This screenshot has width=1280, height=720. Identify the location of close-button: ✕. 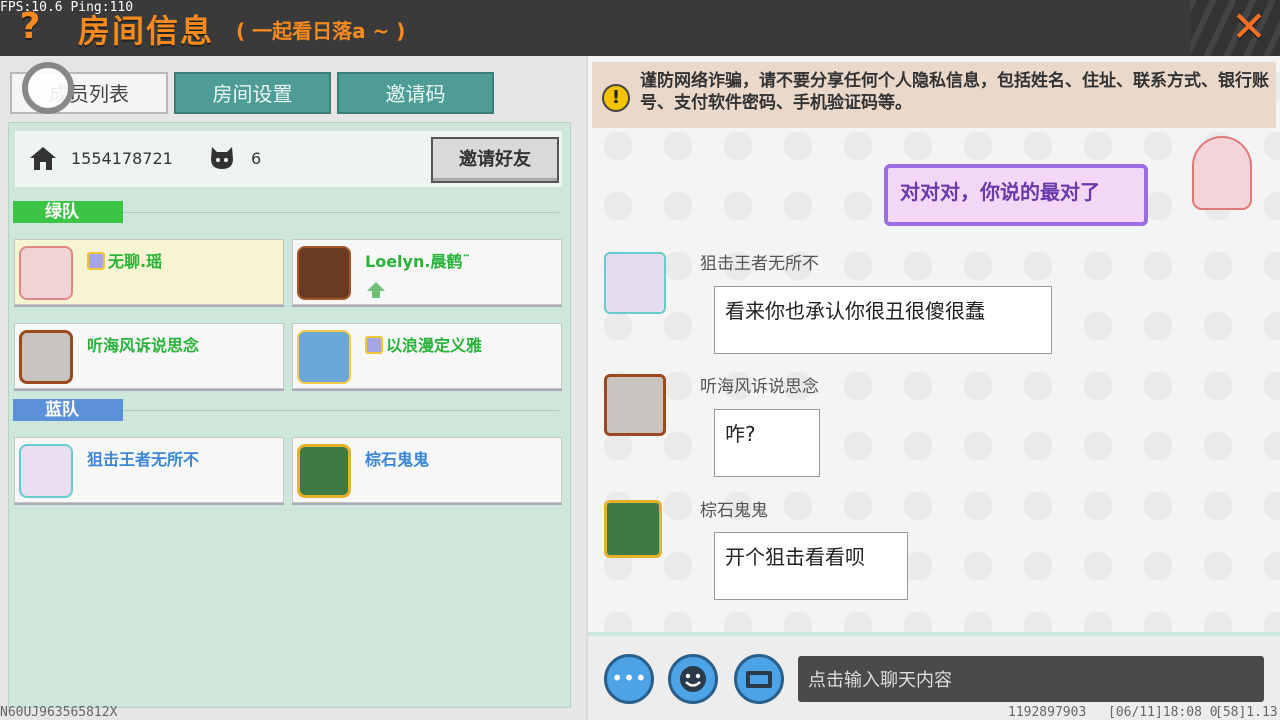
(1249, 27).